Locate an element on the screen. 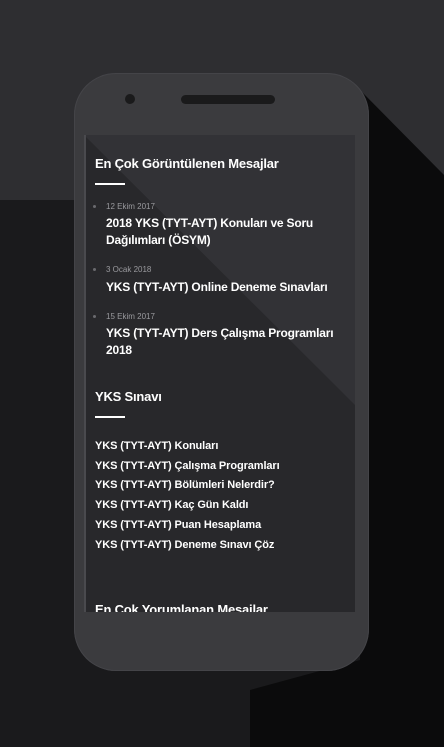 The height and width of the screenshot is (747, 444). yks-link-kac-gun: YKS (TYT-AYT) Kaç Gün Kaldı is located at coordinates (171, 505).